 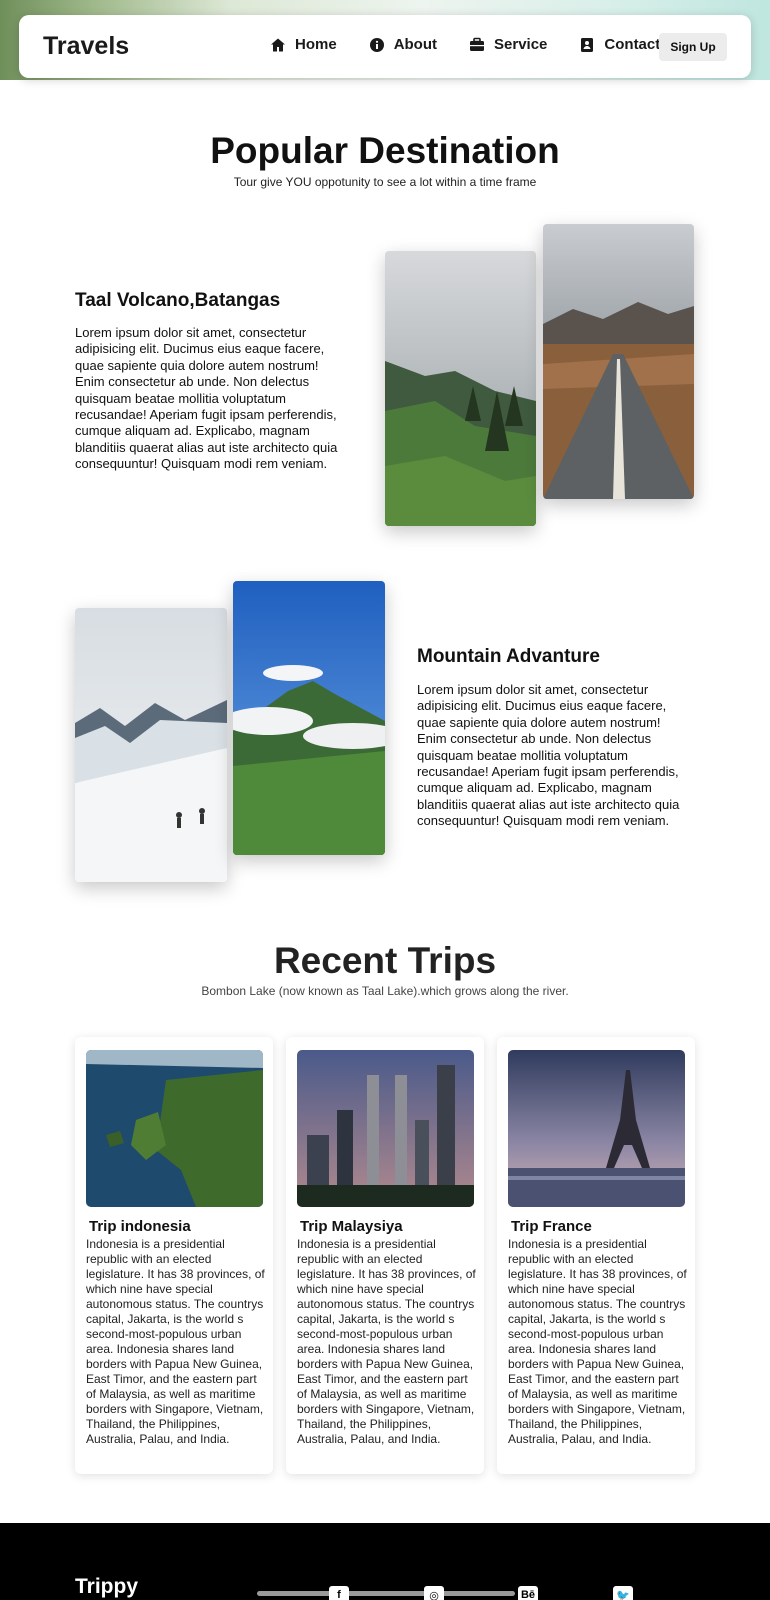 I want to click on home-icon, so click(x=278, y=44).